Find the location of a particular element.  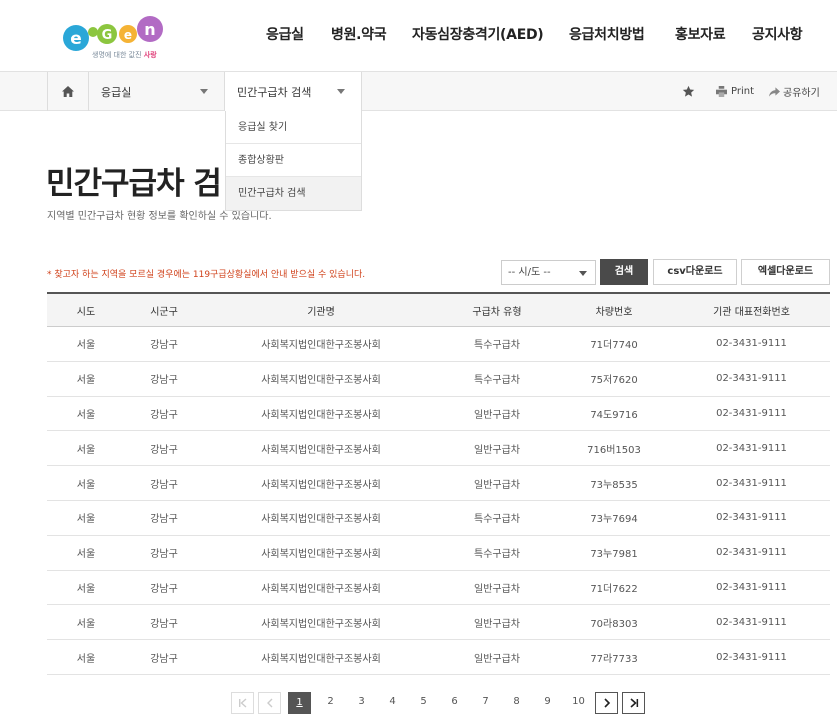

nav-hospital-pharmacy: 병원.약국 is located at coordinates (359, 34).